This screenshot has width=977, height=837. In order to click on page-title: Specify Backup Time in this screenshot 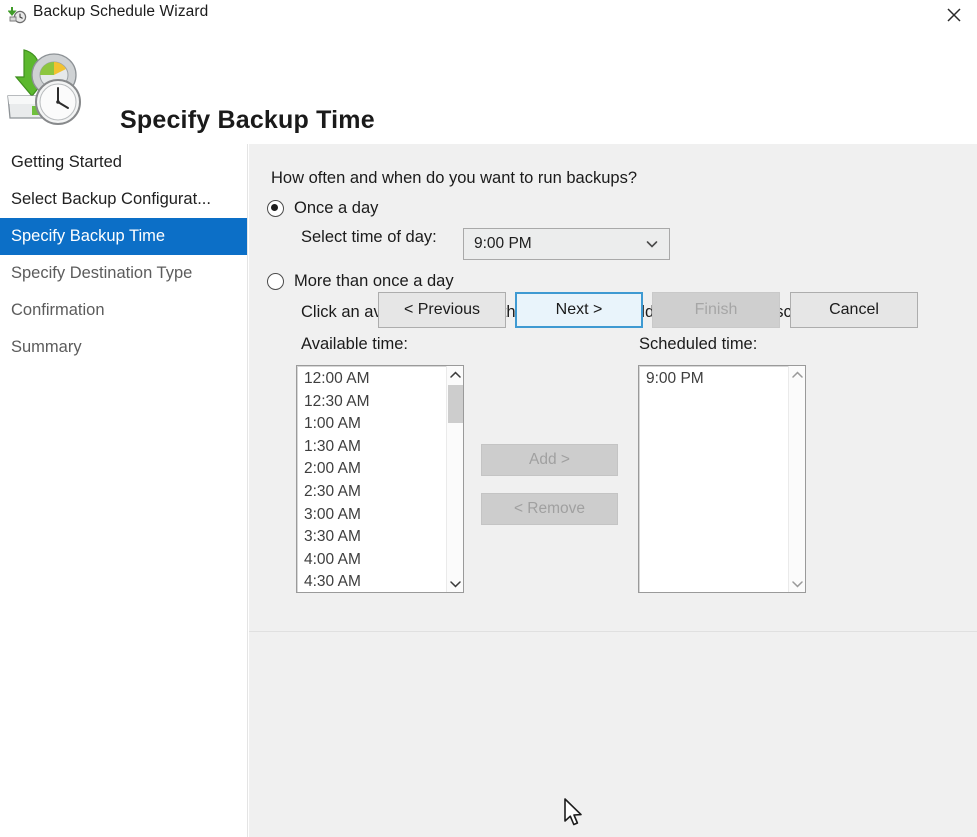, I will do `click(247, 120)`.